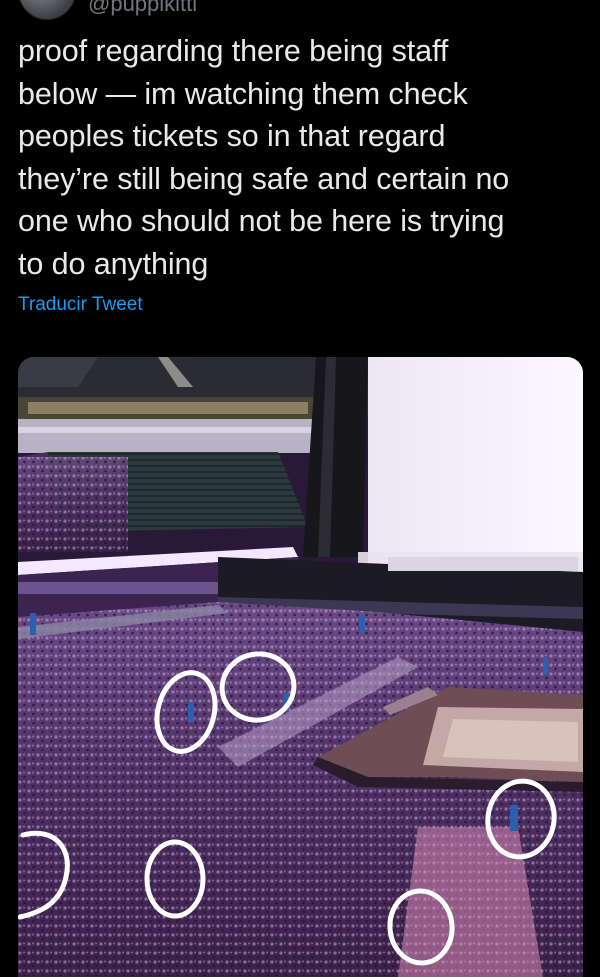  I want to click on tweet-header: @puppikitti, so click(300, 11).